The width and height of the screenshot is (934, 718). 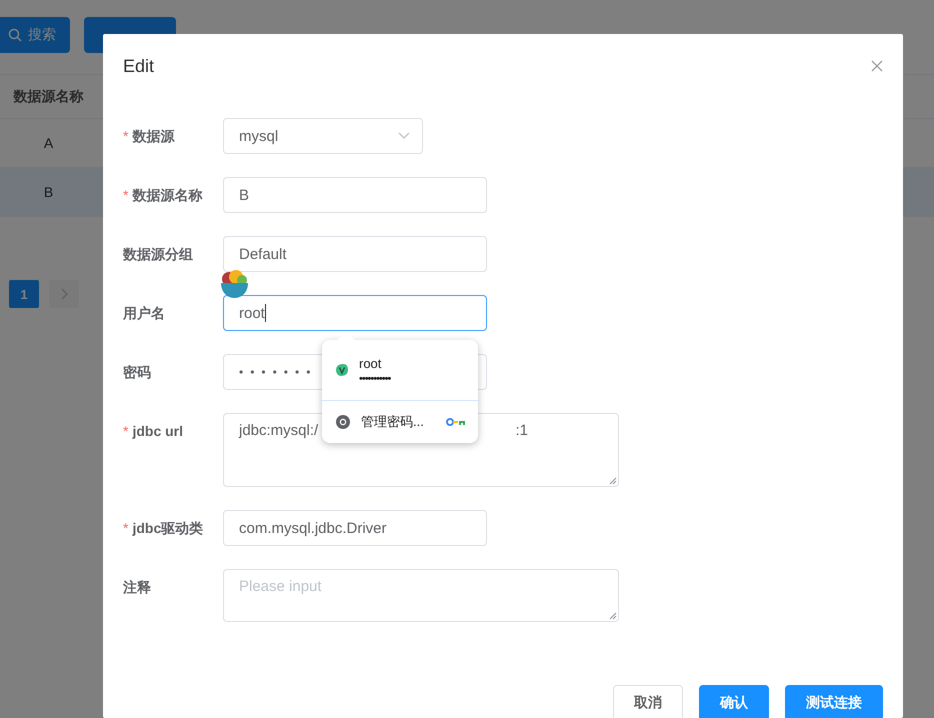 What do you see at coordinates (48, 143) in the screenshot?
I see `table-cell-text: A` at bounding box center [48, 143].